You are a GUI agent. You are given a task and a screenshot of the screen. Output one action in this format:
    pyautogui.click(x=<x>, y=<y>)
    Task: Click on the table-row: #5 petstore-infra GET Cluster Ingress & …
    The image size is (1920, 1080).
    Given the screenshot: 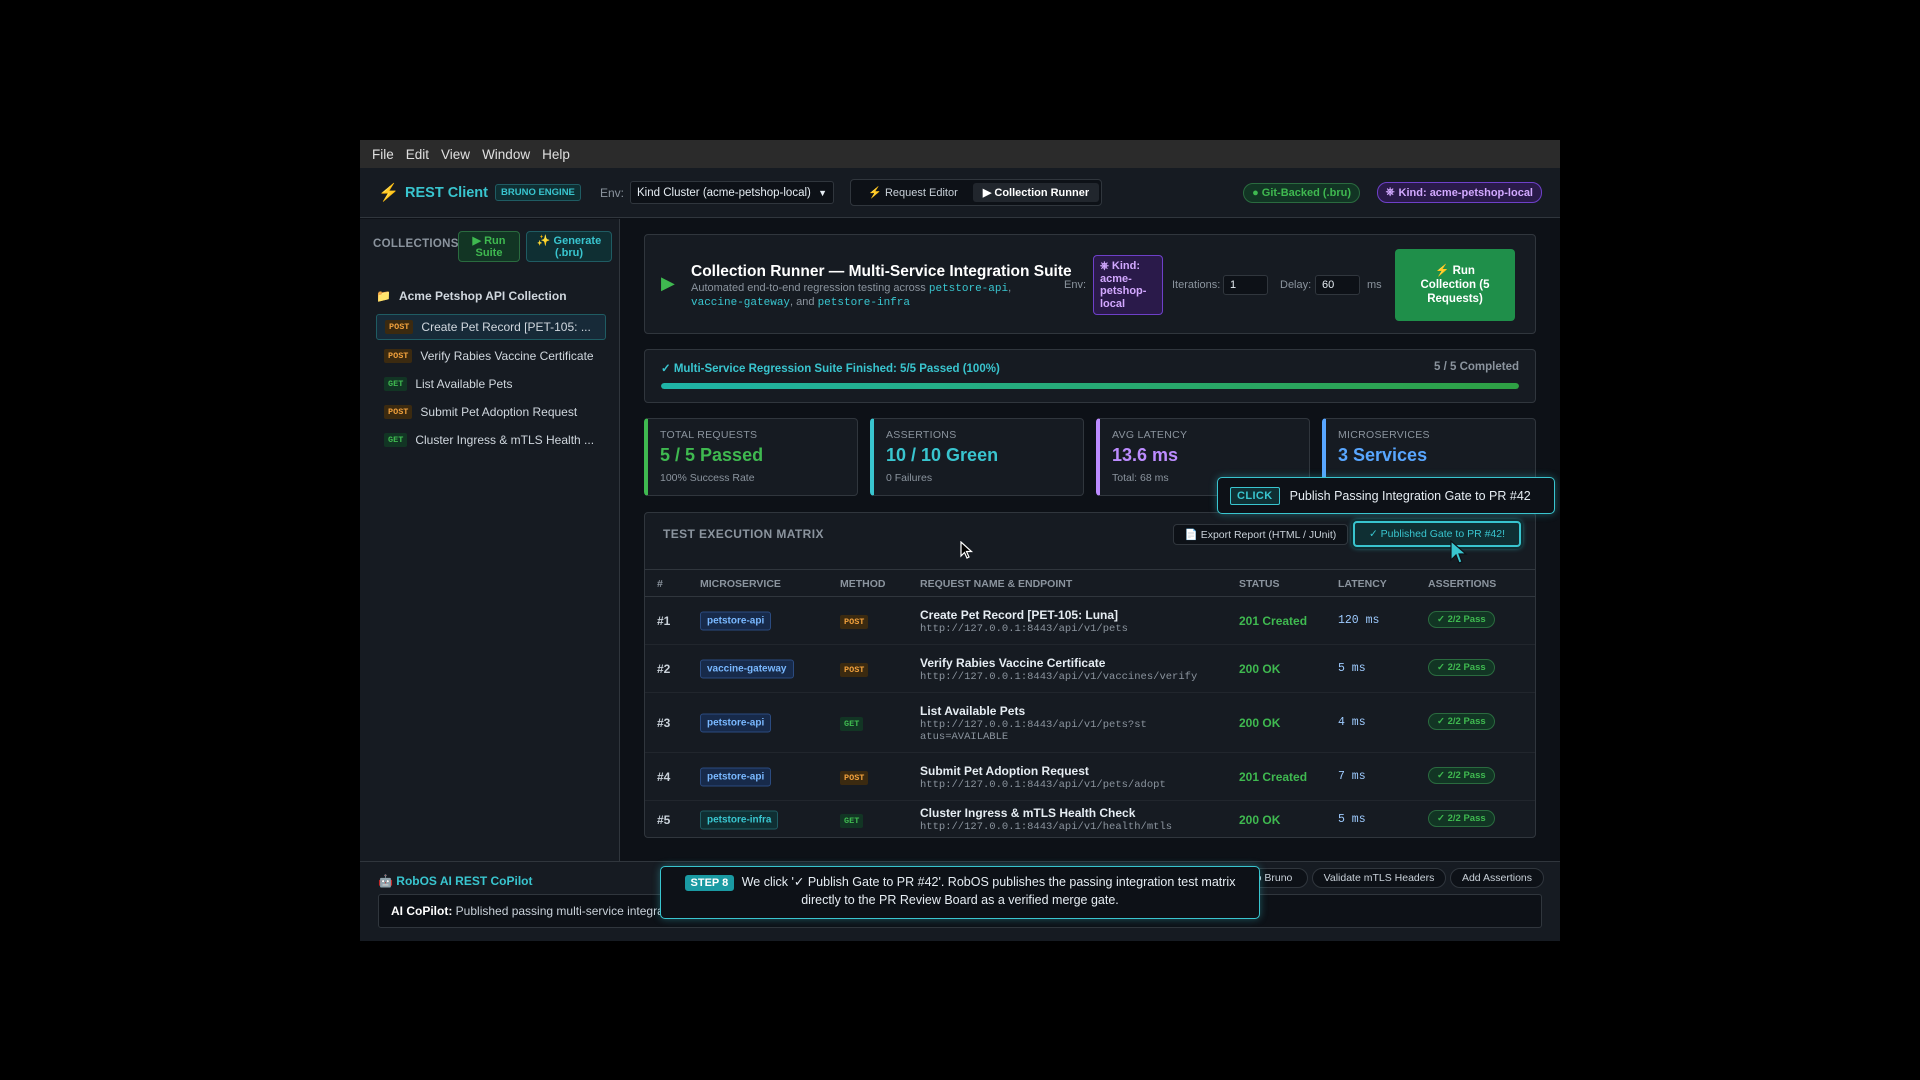 What is the action you would take?
    pyautogui.click(x=1090, y=819)
    